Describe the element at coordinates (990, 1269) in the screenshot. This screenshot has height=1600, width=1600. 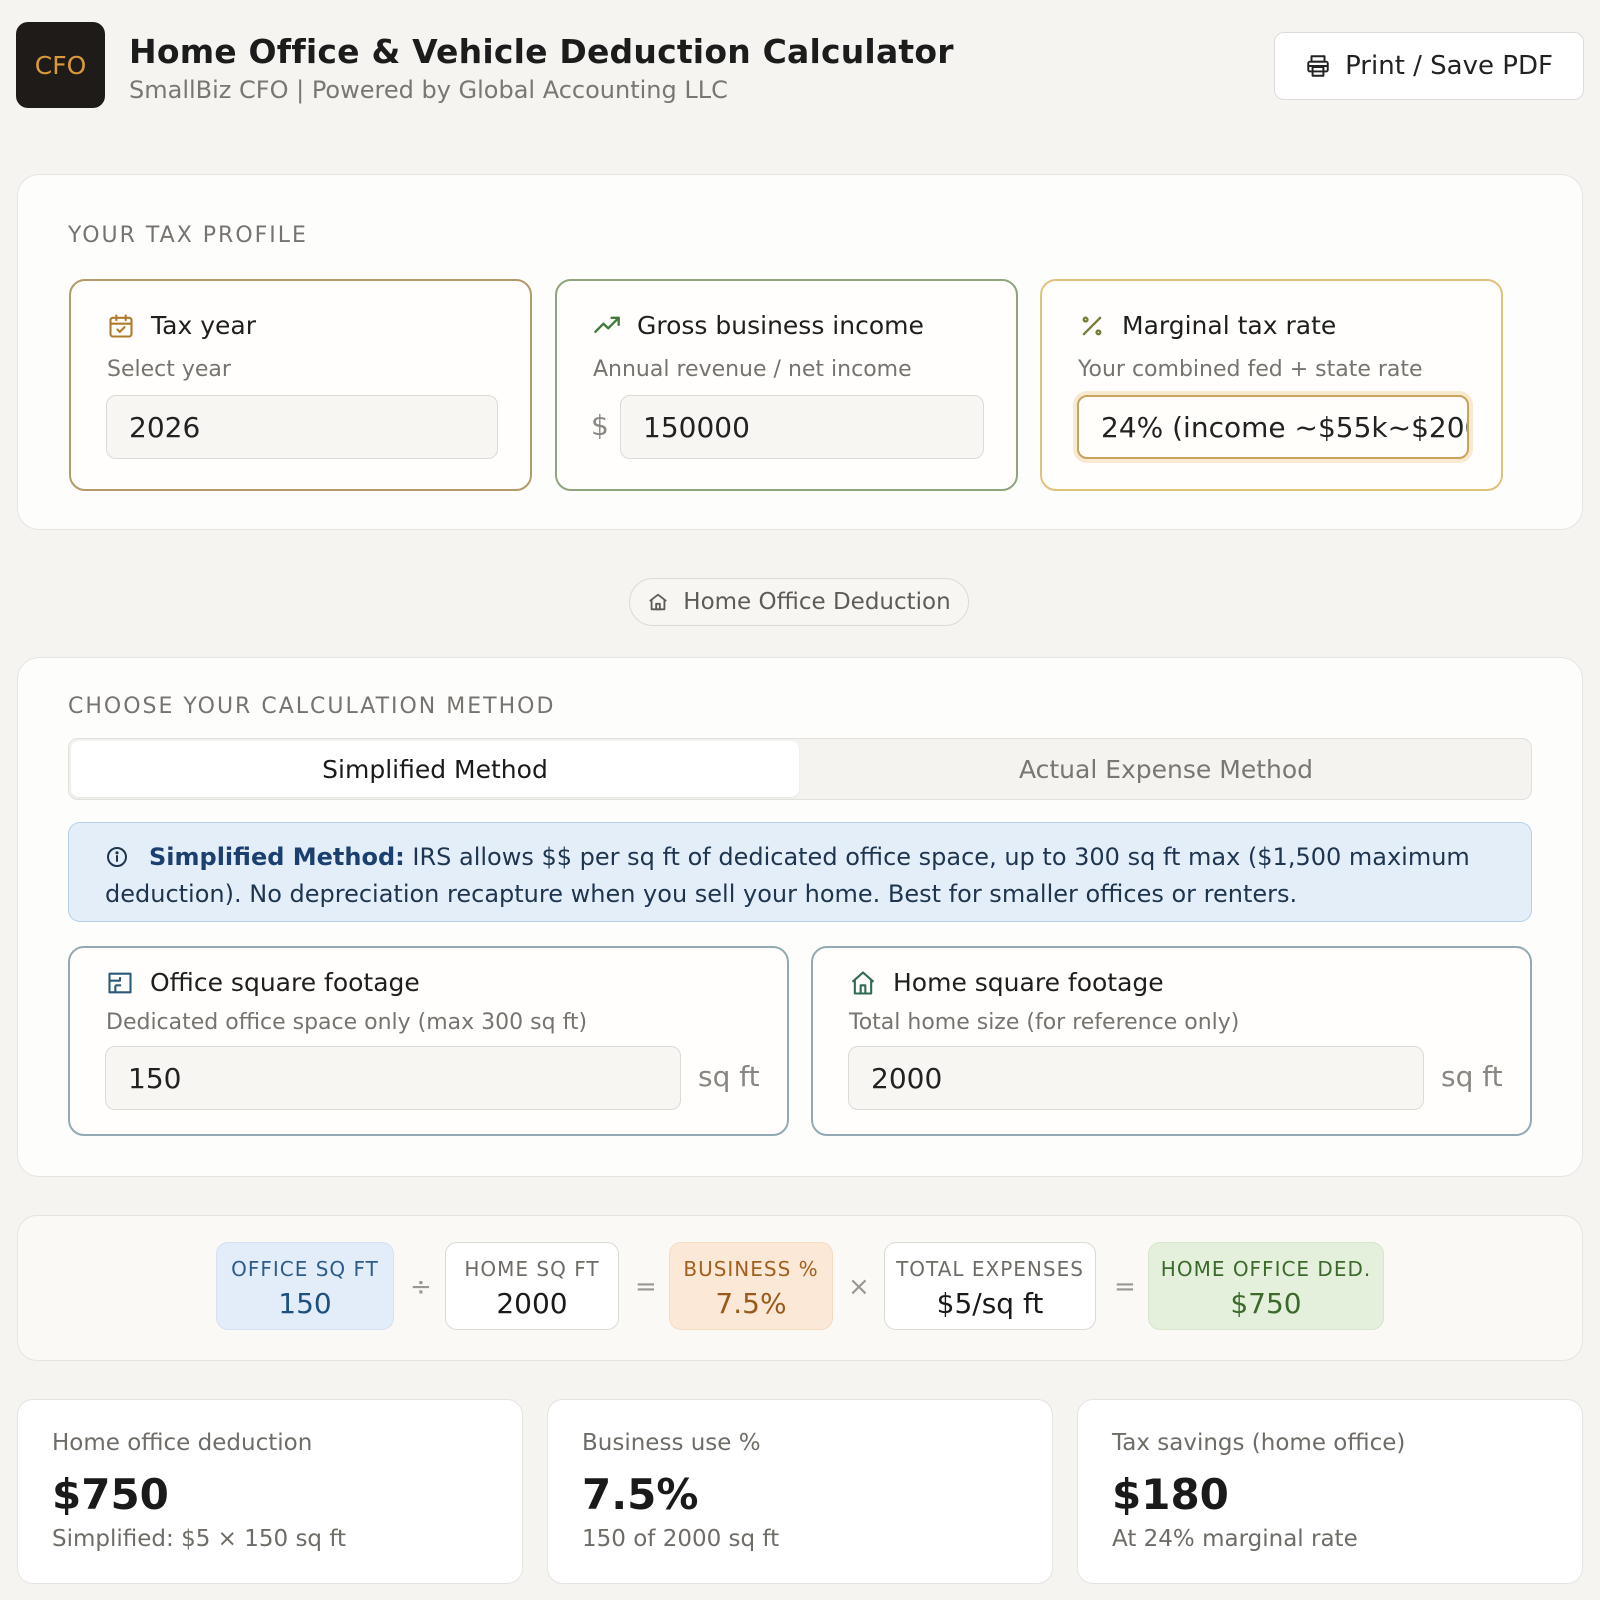
I see `total-expenses-chip-key: TOTAL EXPENSES` at that location.